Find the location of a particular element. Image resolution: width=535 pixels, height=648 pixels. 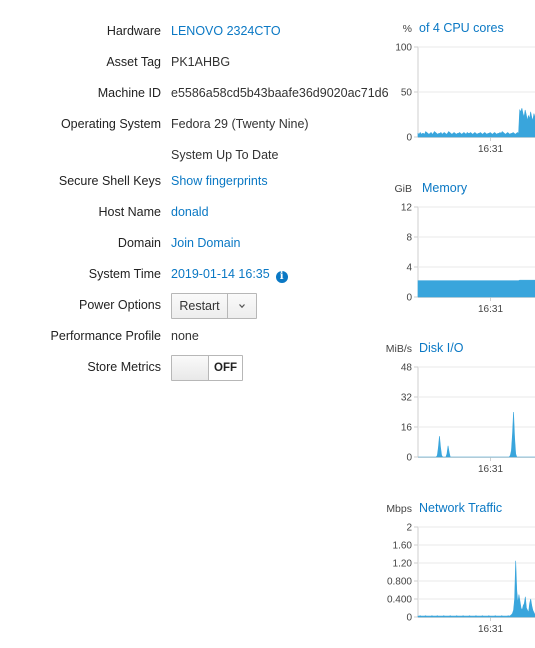

y-tick-label: 32 is located at coordinates (407, 398).